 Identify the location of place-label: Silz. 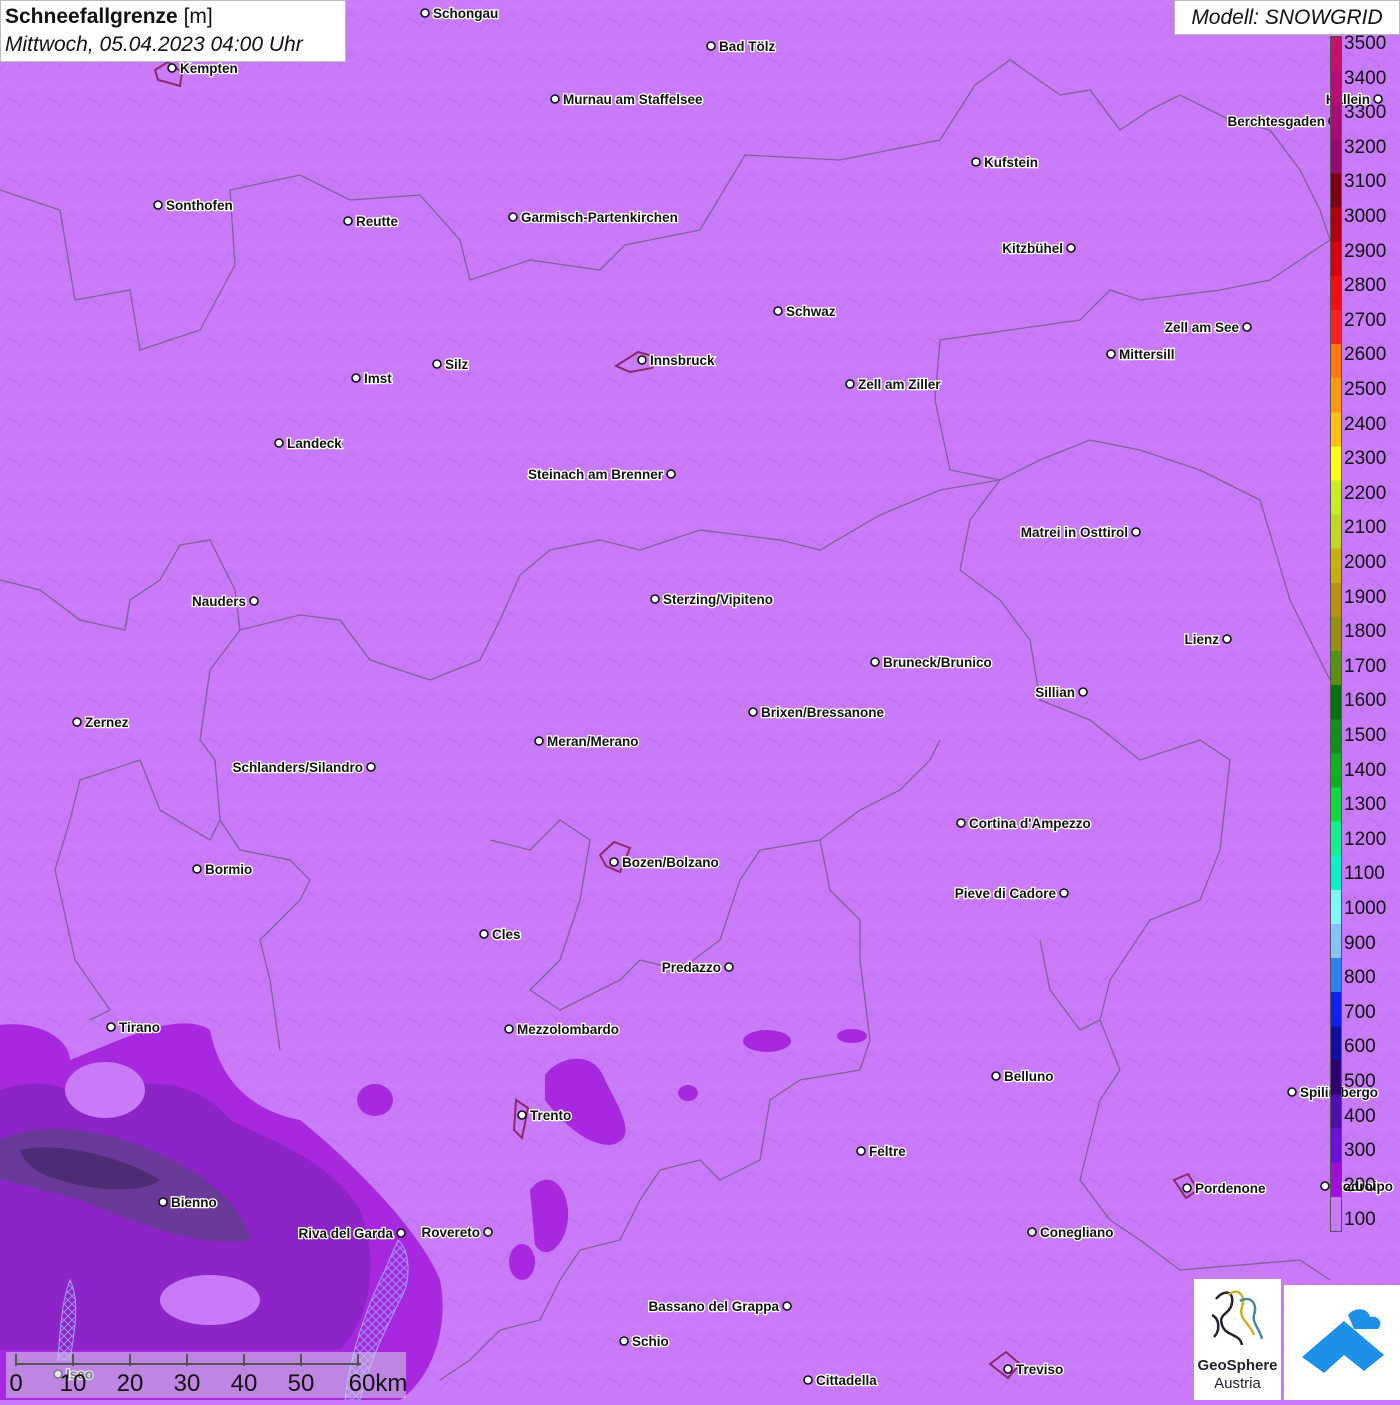
(457, 364).